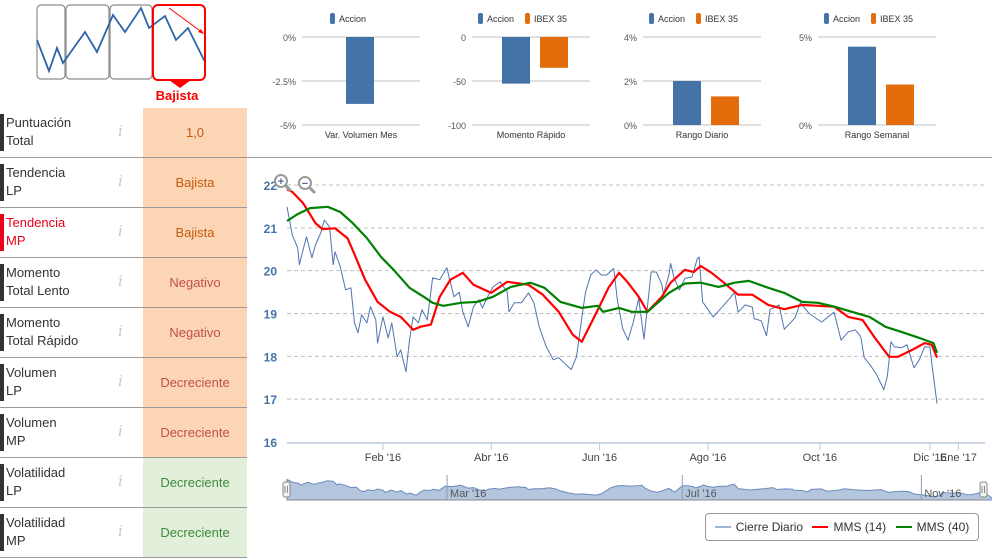 The height and width of the screenshot is (558, 992). Describe the element at coordinates (932, 527) in the screenshot. I see `legend-item: MMS (40)` at that location.